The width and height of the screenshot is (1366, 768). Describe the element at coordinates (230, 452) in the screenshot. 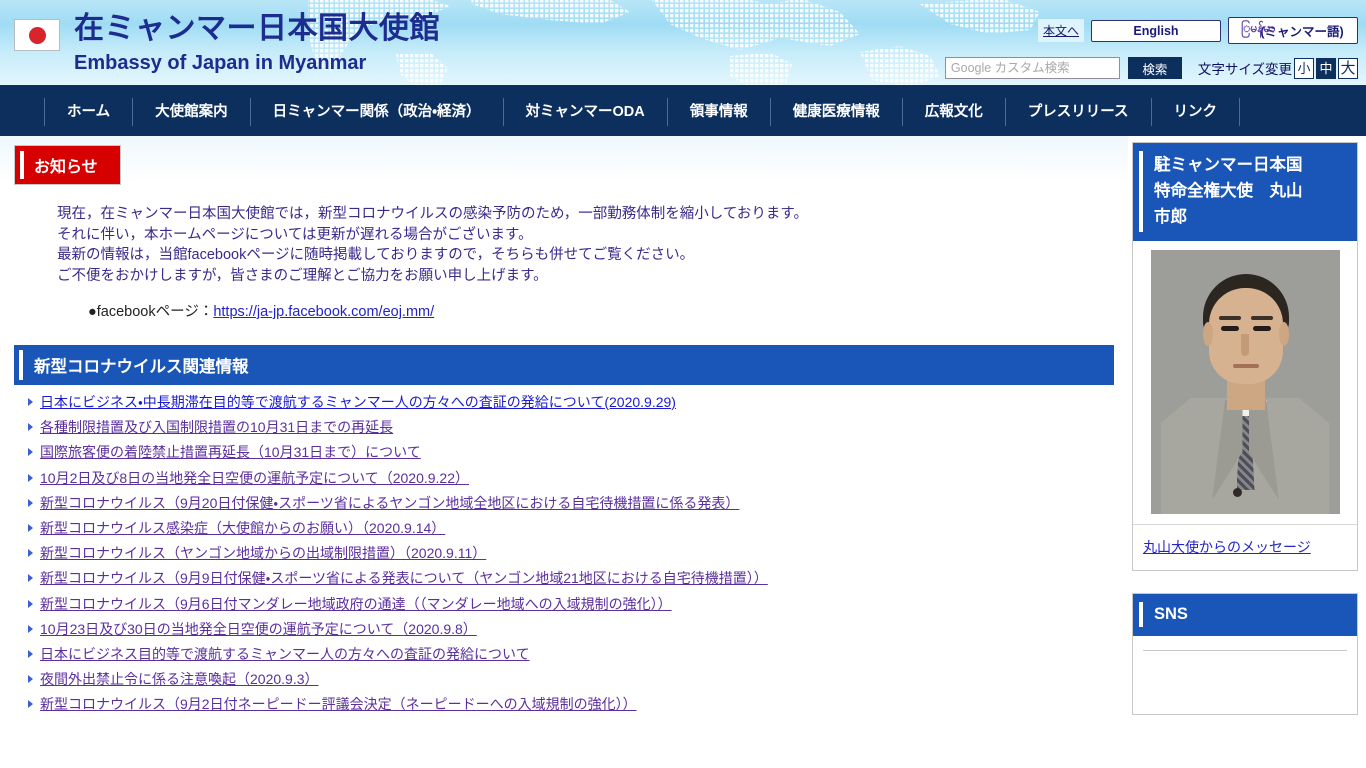

I see `corona-link-2: 国際旅客便の着陸禁止措置再延長（10月31日まで）について` at that location.